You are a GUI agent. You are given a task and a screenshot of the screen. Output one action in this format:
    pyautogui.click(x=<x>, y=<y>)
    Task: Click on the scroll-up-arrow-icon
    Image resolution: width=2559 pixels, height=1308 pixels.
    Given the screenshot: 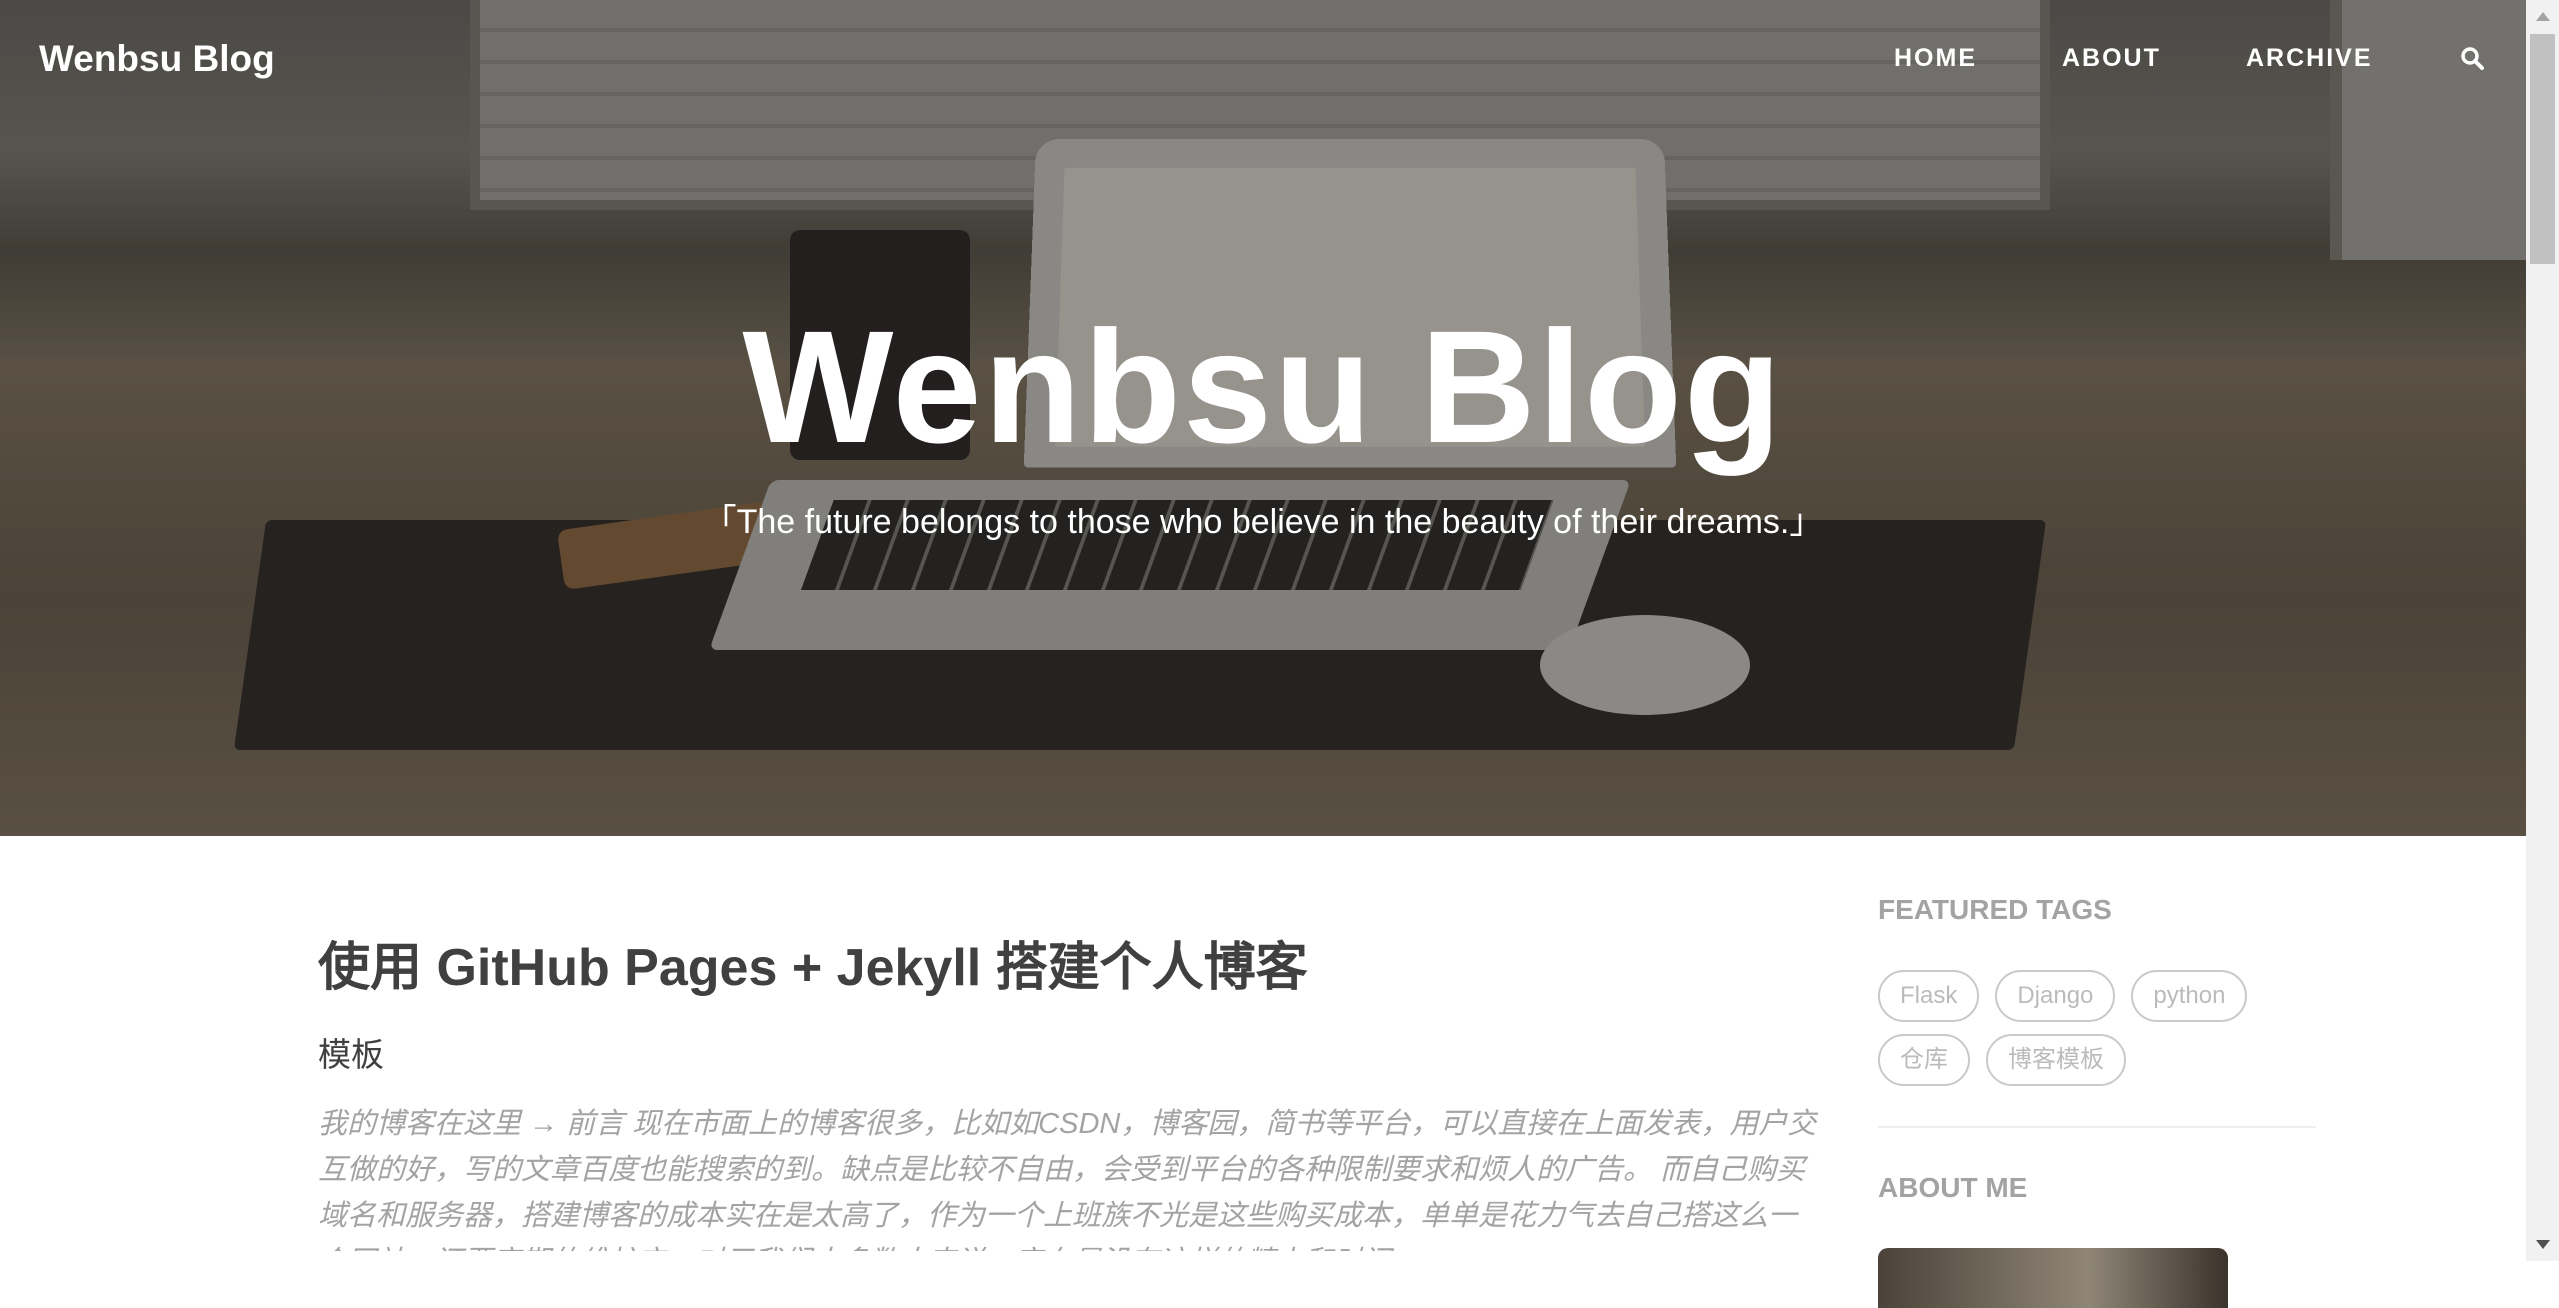 What is the action you would take?
    pyautogui.click(x=2543, y=16)
    